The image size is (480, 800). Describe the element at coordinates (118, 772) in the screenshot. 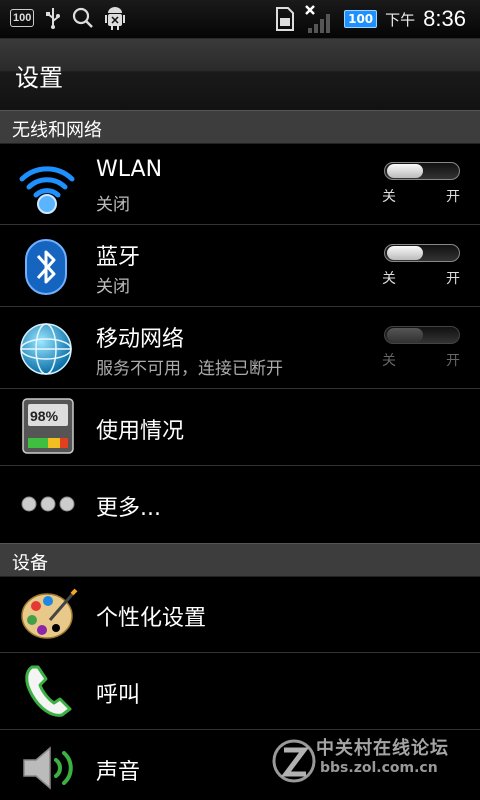

I see `item-title: 声音` at that location.